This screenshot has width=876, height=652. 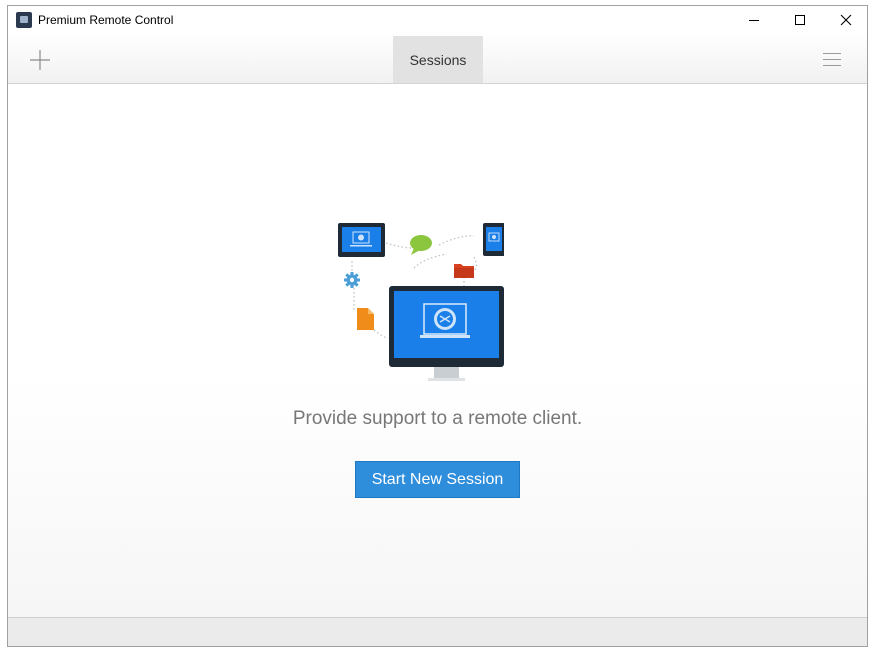 What do you see at coordinates (437, 631) in the screenshot?
I see `status-bar` at bounding box center [437, 631].